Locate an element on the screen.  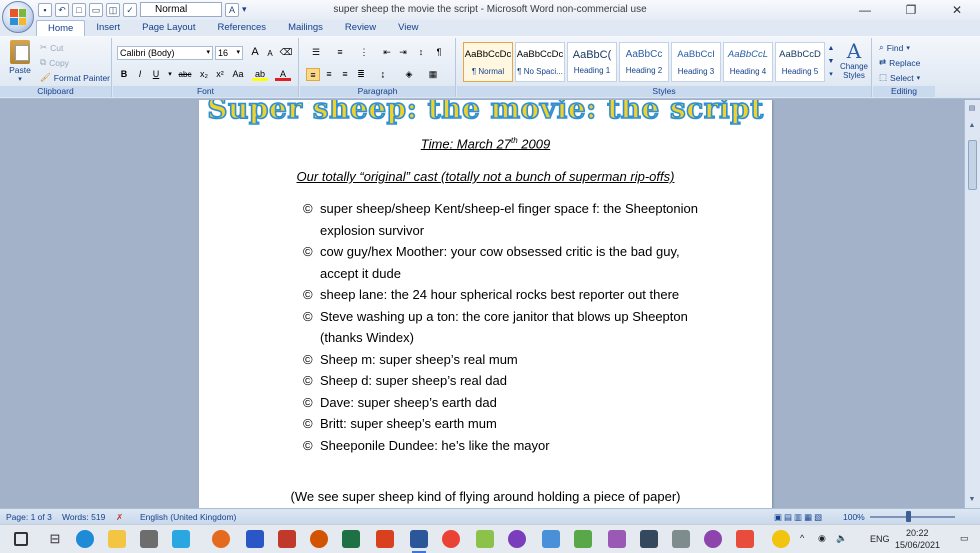
app-grey-icon is located at coordinates (681, 539).